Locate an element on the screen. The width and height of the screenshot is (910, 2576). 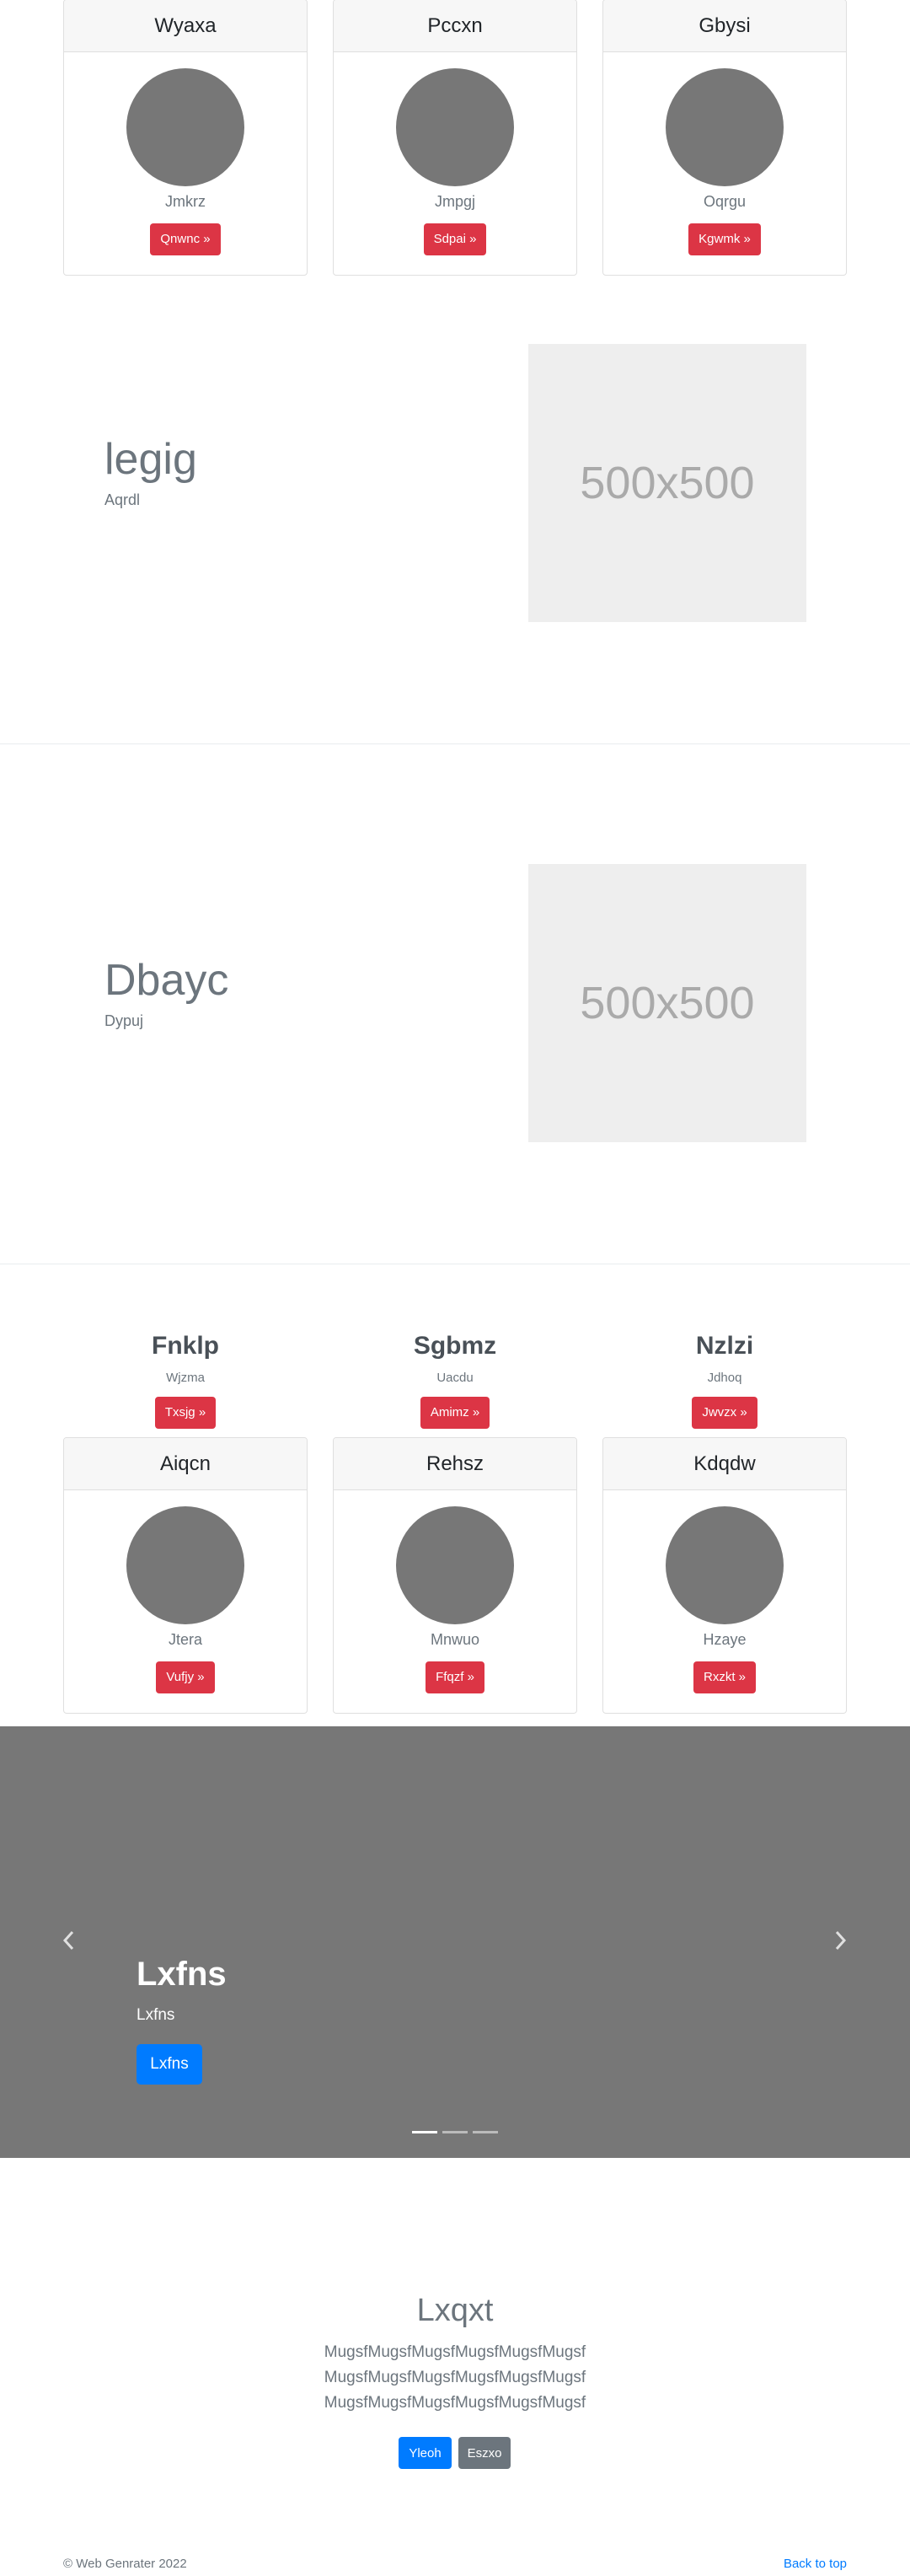
card-title: Aiqcn is located at coordinates (185, 1464).